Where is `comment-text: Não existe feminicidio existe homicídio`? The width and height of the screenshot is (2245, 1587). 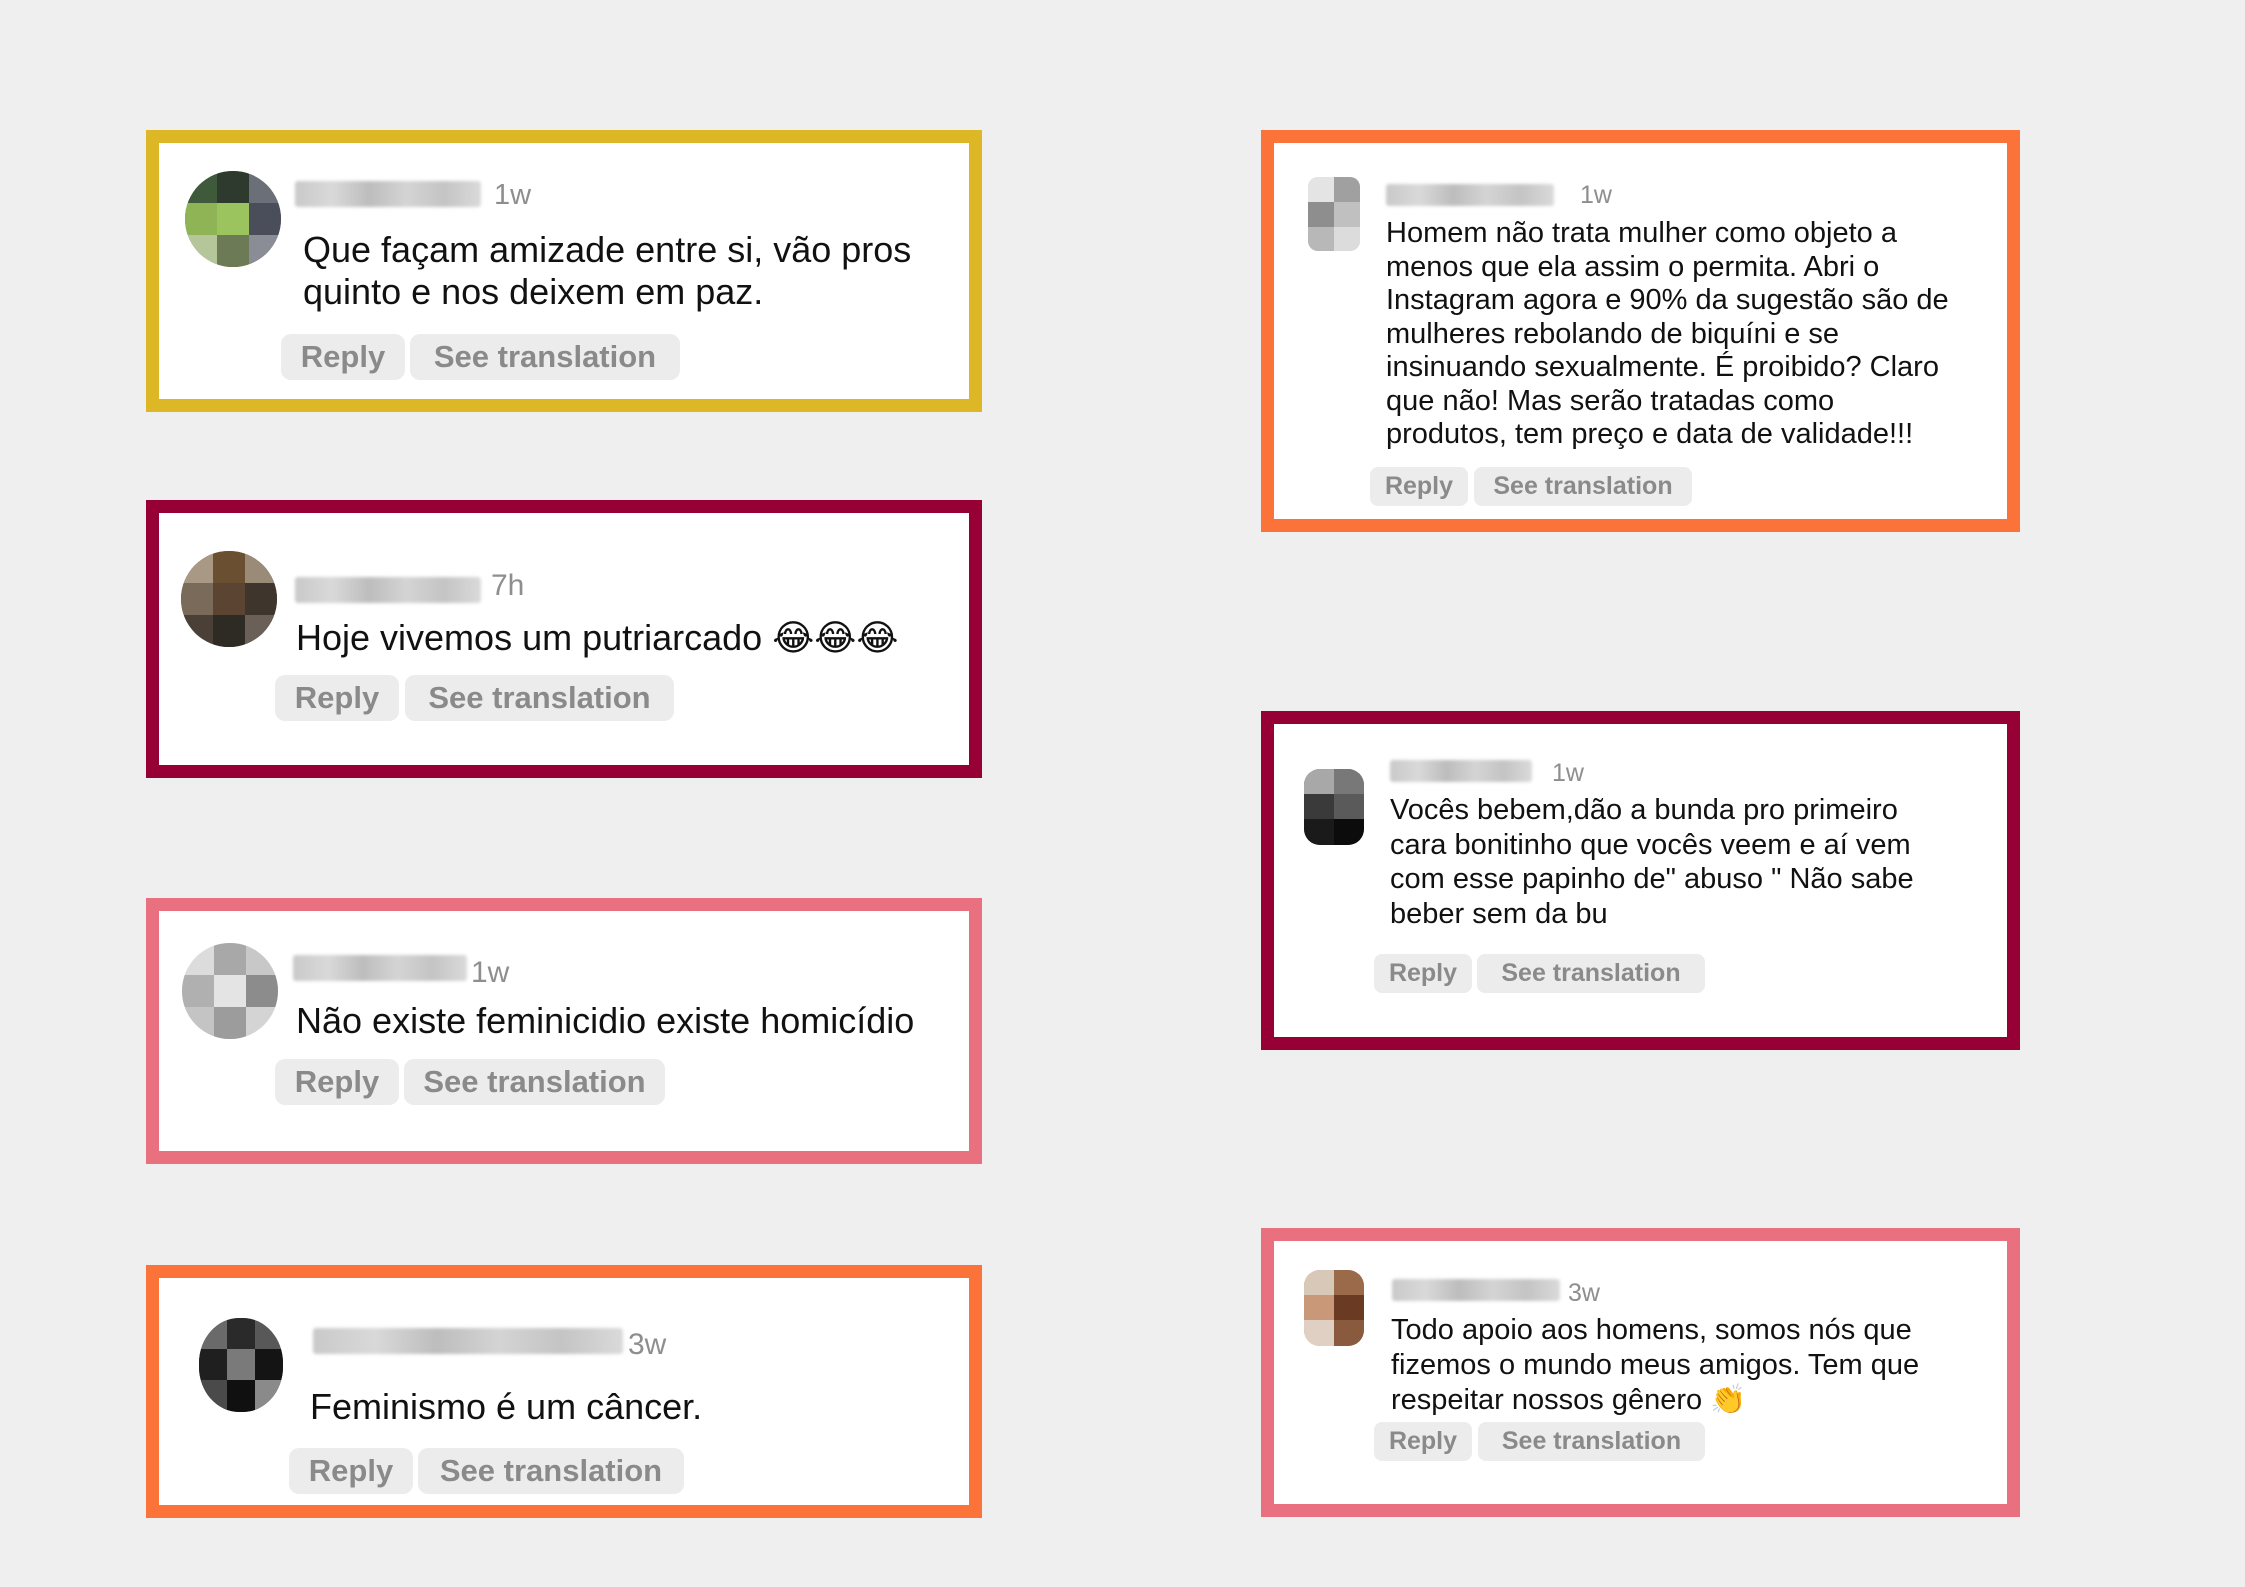
comment-text: Não existe feminicidio existe homicídio is located at coordinates (605, 1020).